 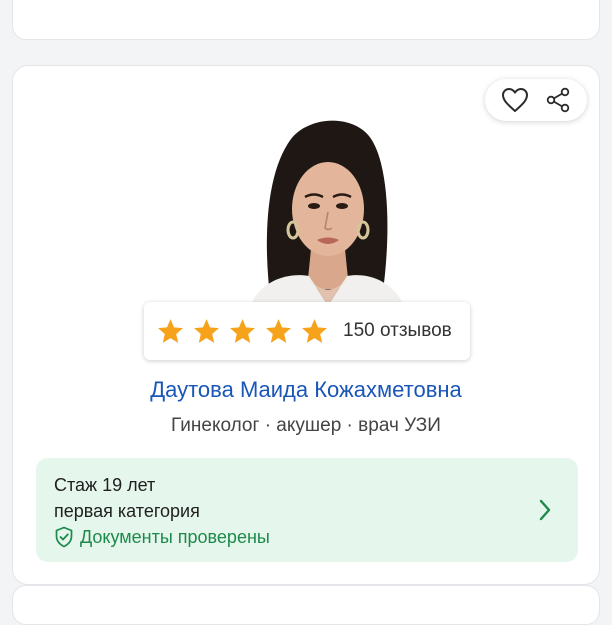 I want to click on next-card, so click(x=306, y=605).